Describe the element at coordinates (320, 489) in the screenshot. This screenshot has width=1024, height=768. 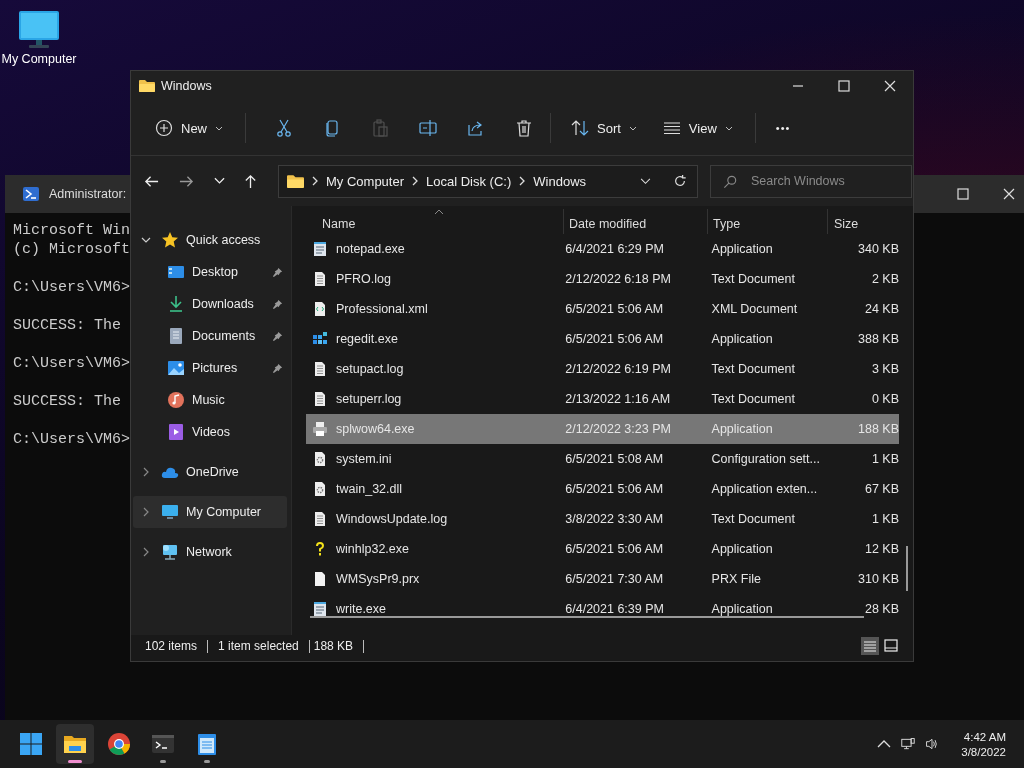
I see `gear-file-icon` at that location.